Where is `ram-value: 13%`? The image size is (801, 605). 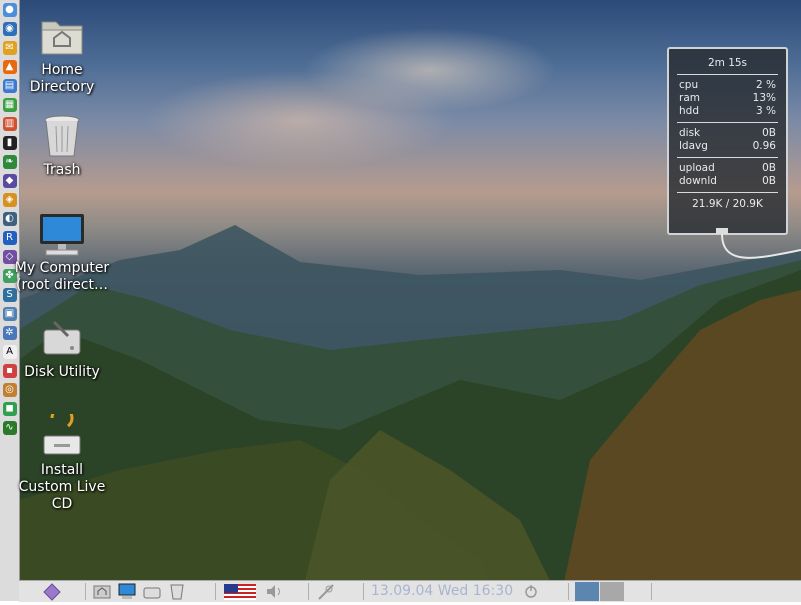 ram-value: 13% is located at coordinates (764, 98).